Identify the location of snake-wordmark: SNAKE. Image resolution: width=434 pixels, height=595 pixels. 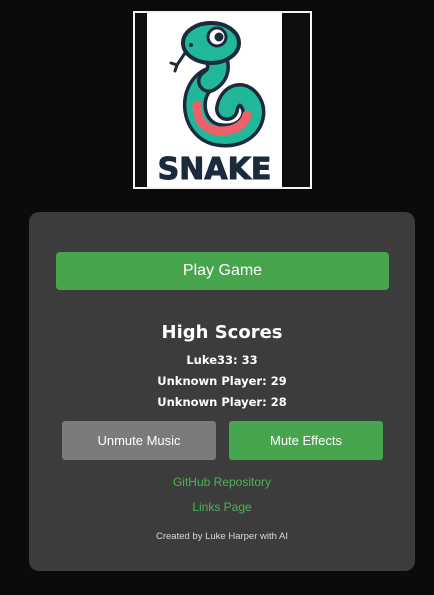
(215, 169).